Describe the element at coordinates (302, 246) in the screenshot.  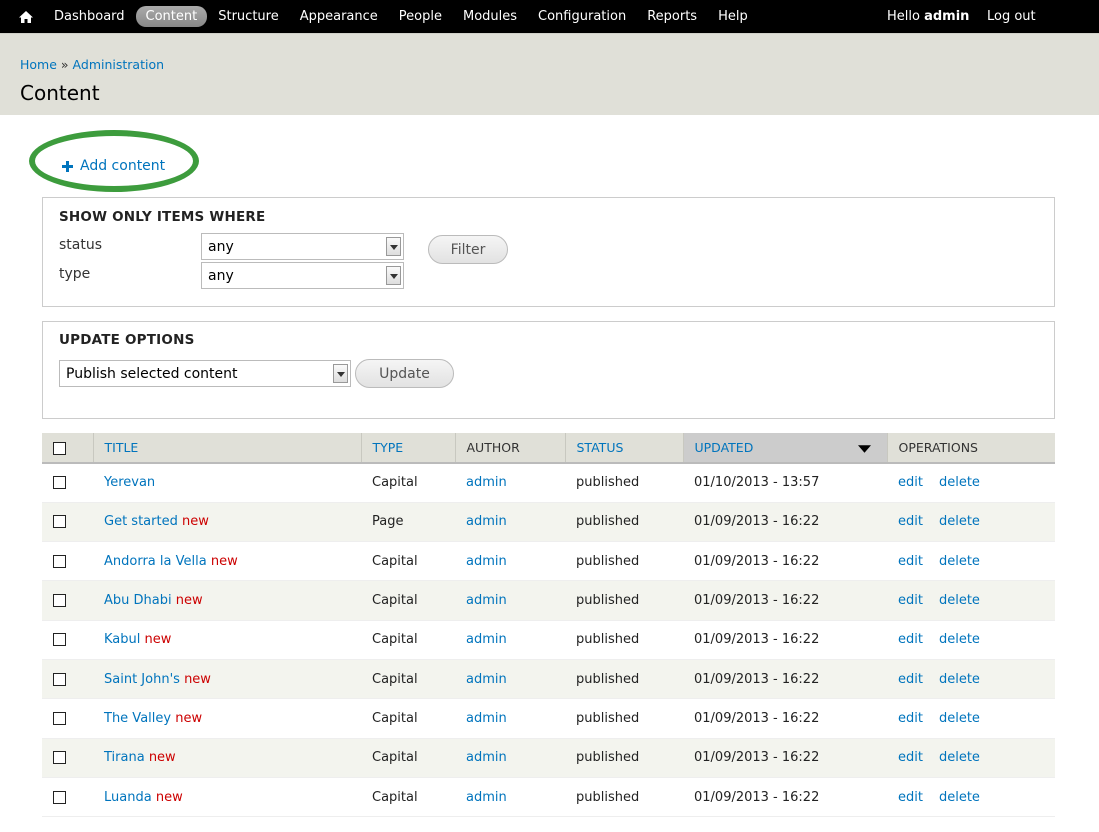
I see `status-select: any` at that location.